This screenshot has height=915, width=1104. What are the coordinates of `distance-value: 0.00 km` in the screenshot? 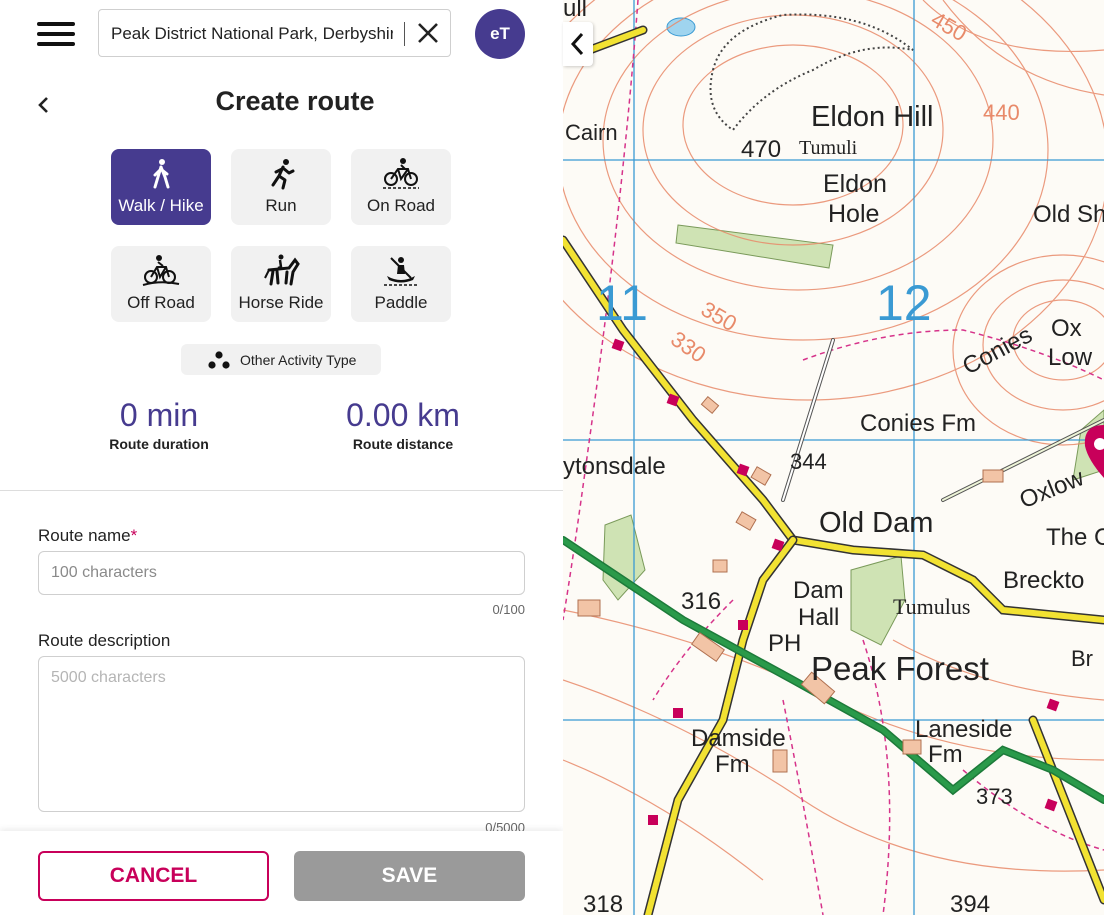 It's located at (403, 415).